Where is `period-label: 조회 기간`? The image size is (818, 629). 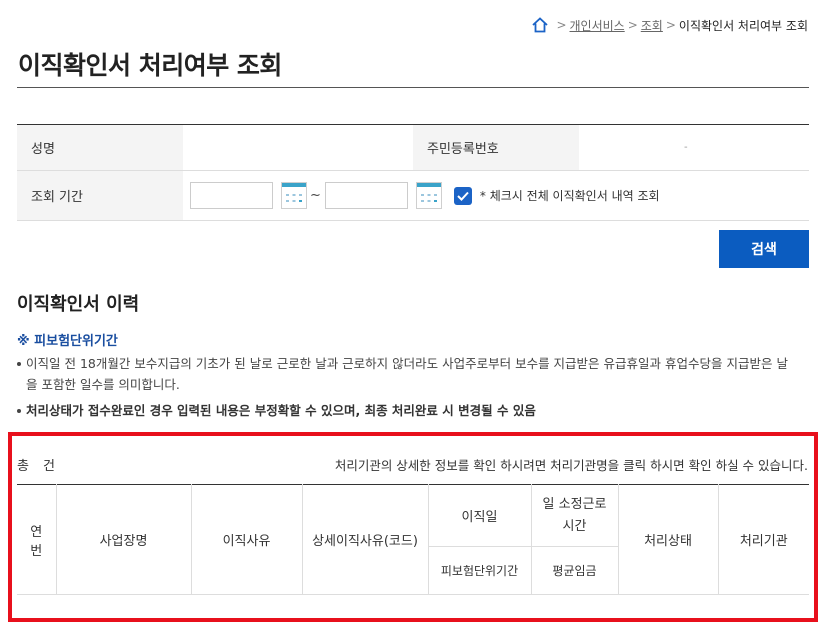 period-label: 조회 기간 is located at coordinates (100, 195).